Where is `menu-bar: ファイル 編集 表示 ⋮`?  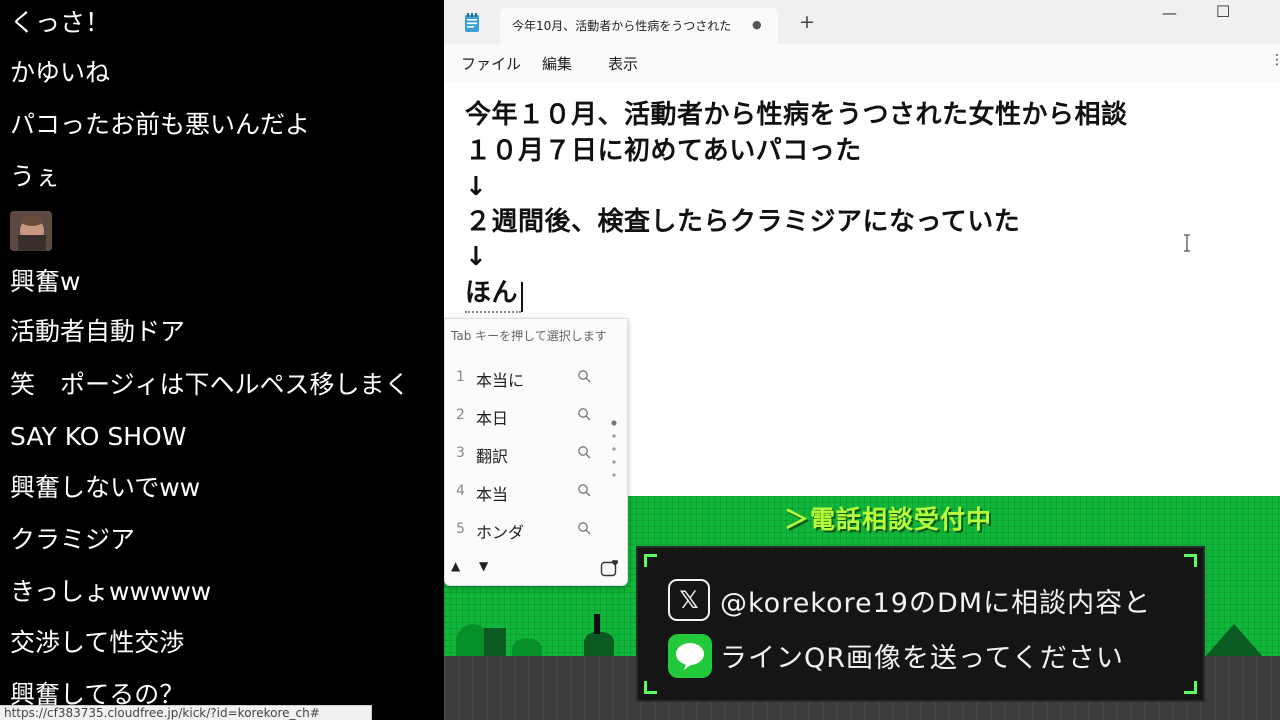 menu-bar: ファイル 編集 表示 ⋮ is located at coordinates (862, 63).